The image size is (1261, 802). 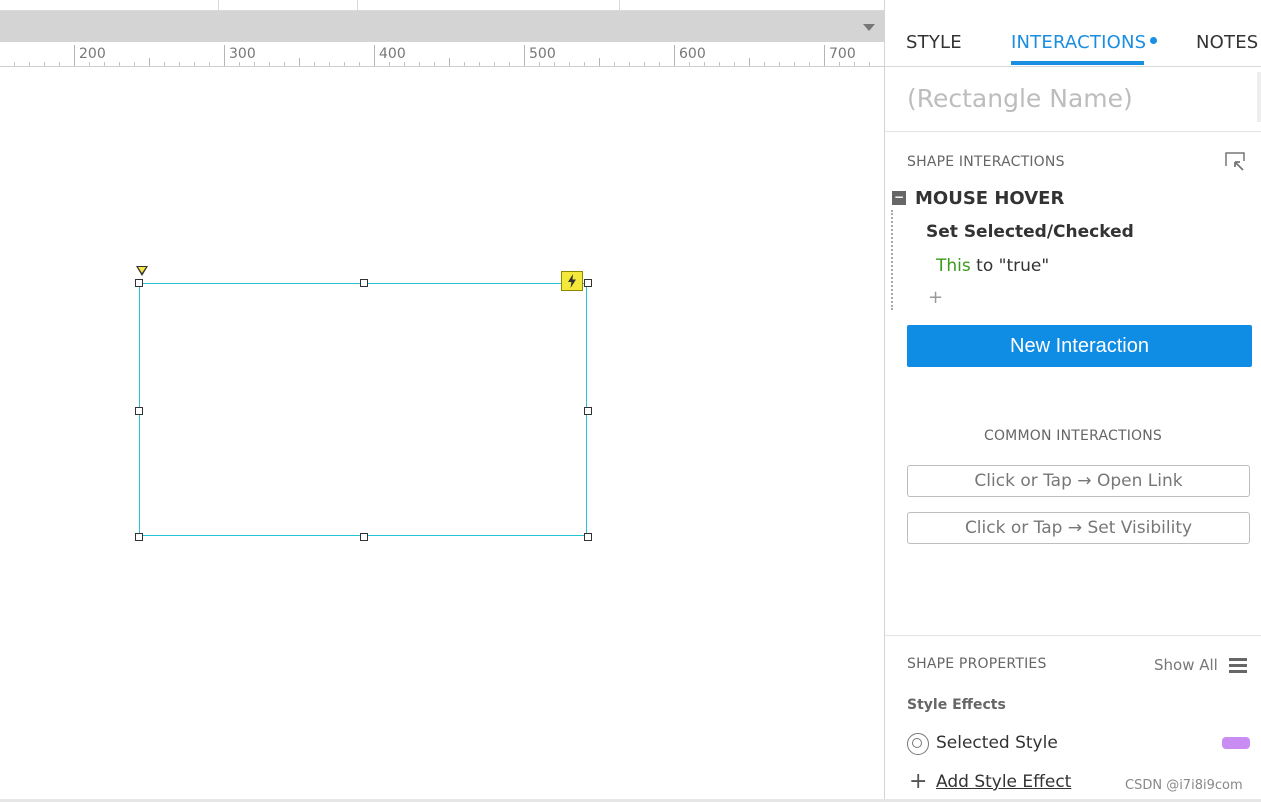 What do you see at coordinates (918, 744) in the screenshot?
I see `target-icon` at bounding box center [918, 744].